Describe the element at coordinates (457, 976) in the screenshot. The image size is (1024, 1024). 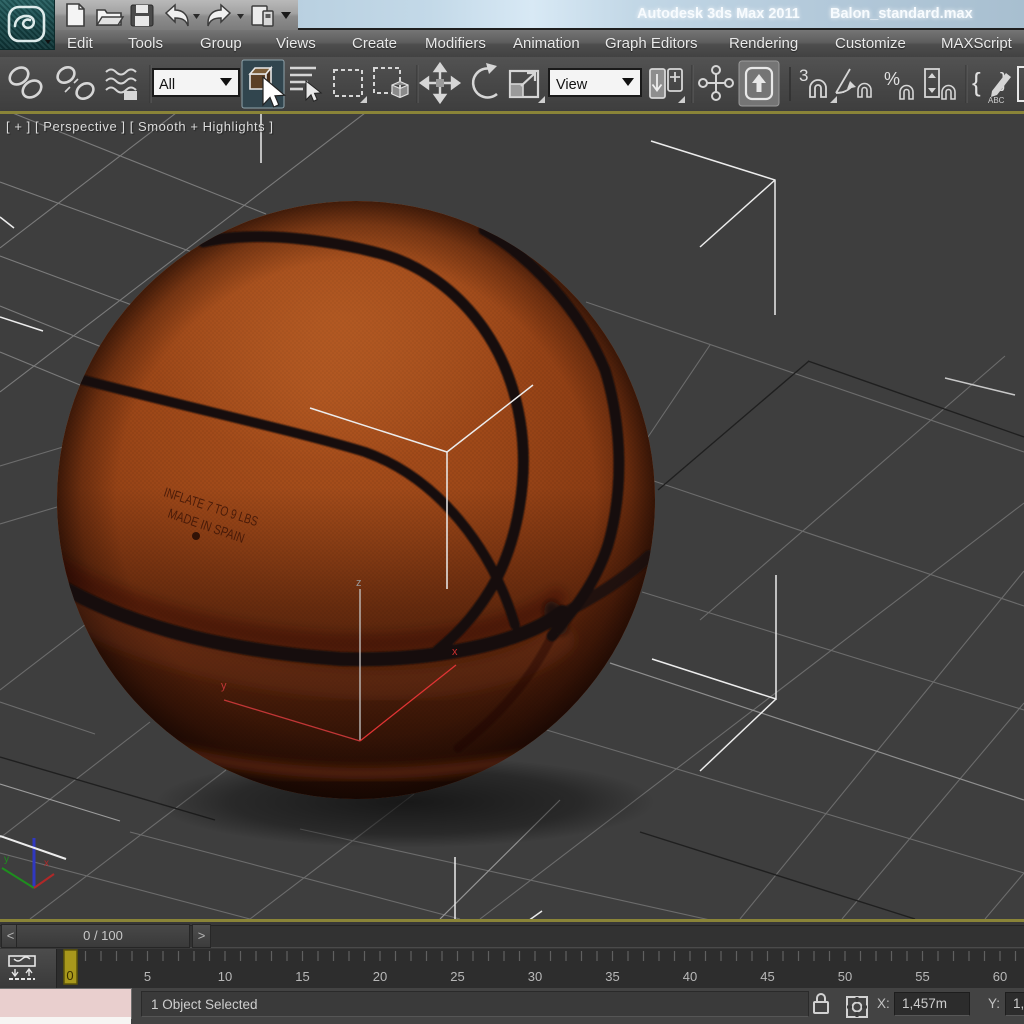
I see `svg-text: 25` at that location.